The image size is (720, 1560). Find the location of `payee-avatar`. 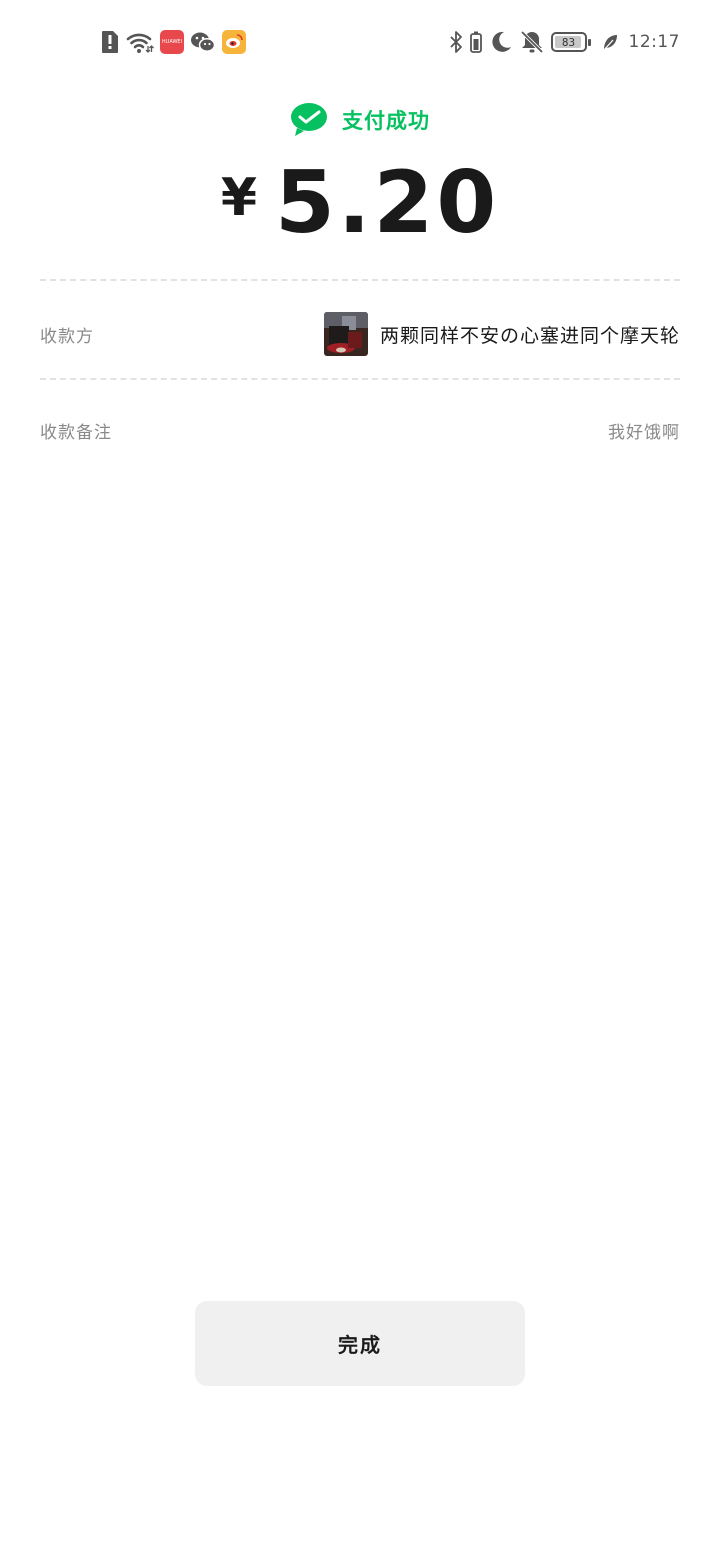

payee-avatar is located at coordinates (345, 334).